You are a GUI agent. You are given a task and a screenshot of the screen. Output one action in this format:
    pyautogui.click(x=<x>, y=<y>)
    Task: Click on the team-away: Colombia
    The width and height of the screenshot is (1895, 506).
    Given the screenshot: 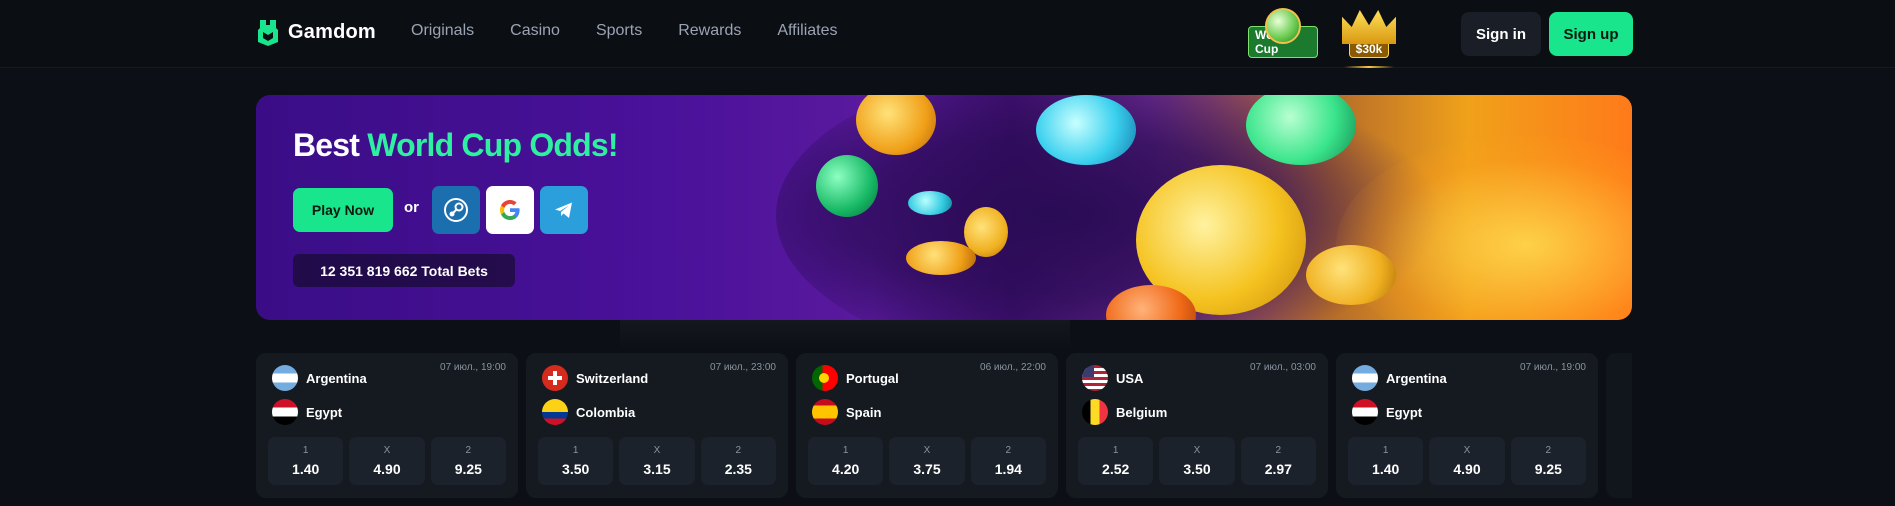 What is the action you would take?
    pyautogui.click(x=588, y=412)
    